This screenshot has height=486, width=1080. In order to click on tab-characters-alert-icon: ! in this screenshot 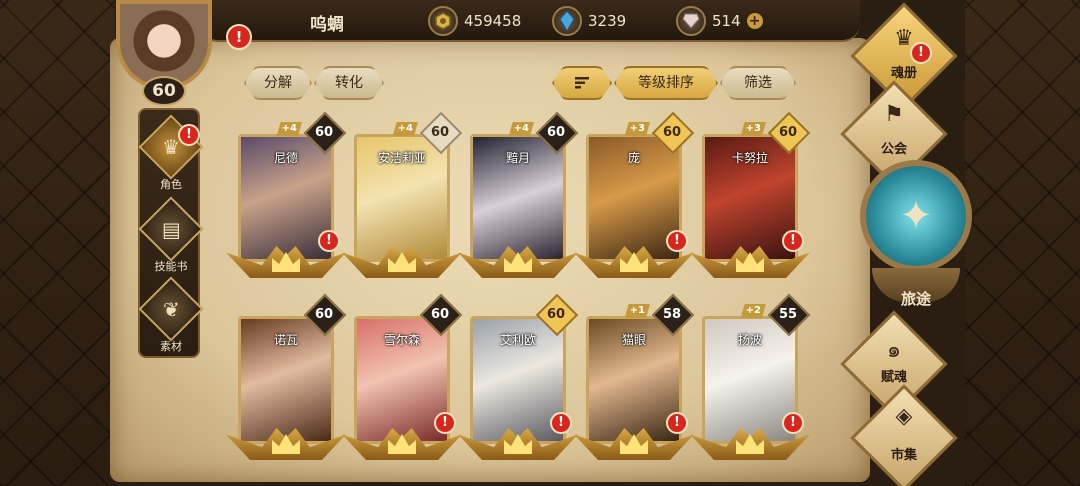, I will do `click(189, 135)`.